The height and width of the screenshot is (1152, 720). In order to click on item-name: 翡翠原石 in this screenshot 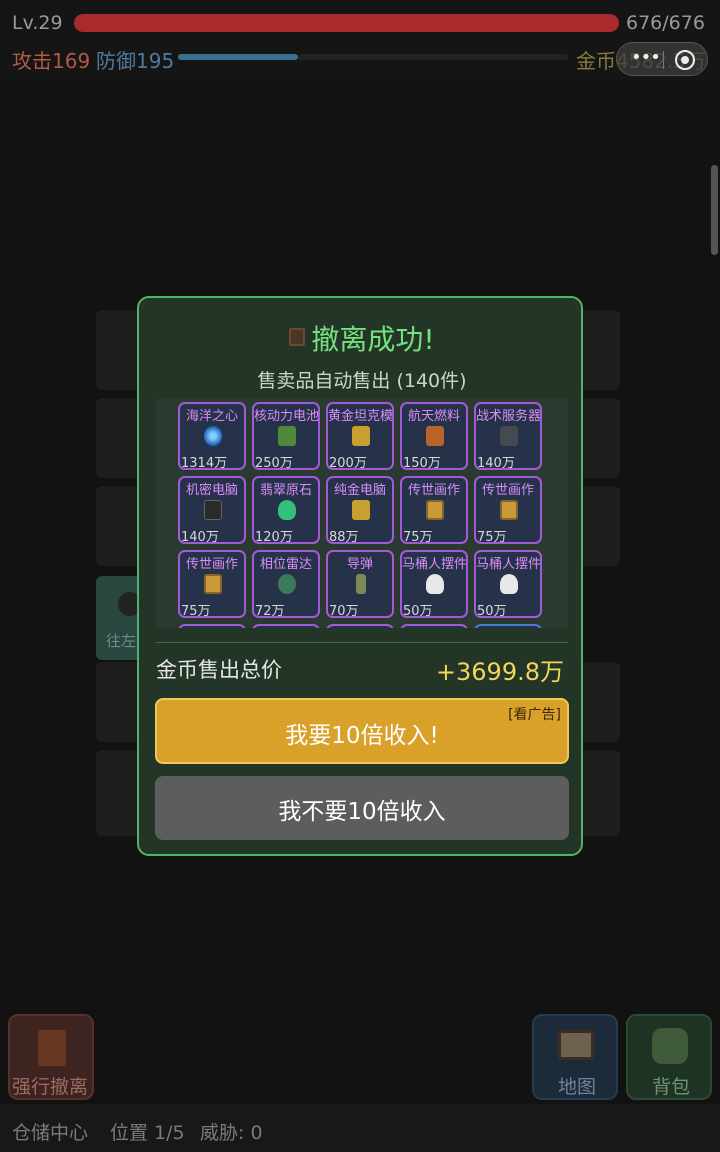, I will do `click(285, 490)`.